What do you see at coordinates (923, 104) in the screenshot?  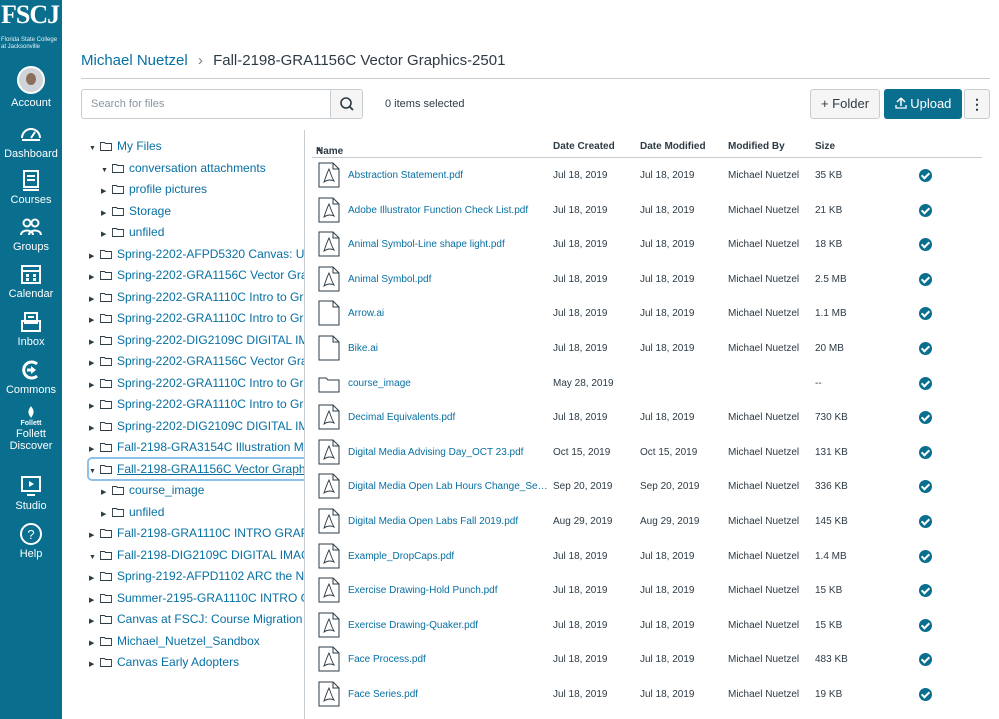 I see `upload-button: Upload` at bounding box center [923, 104].